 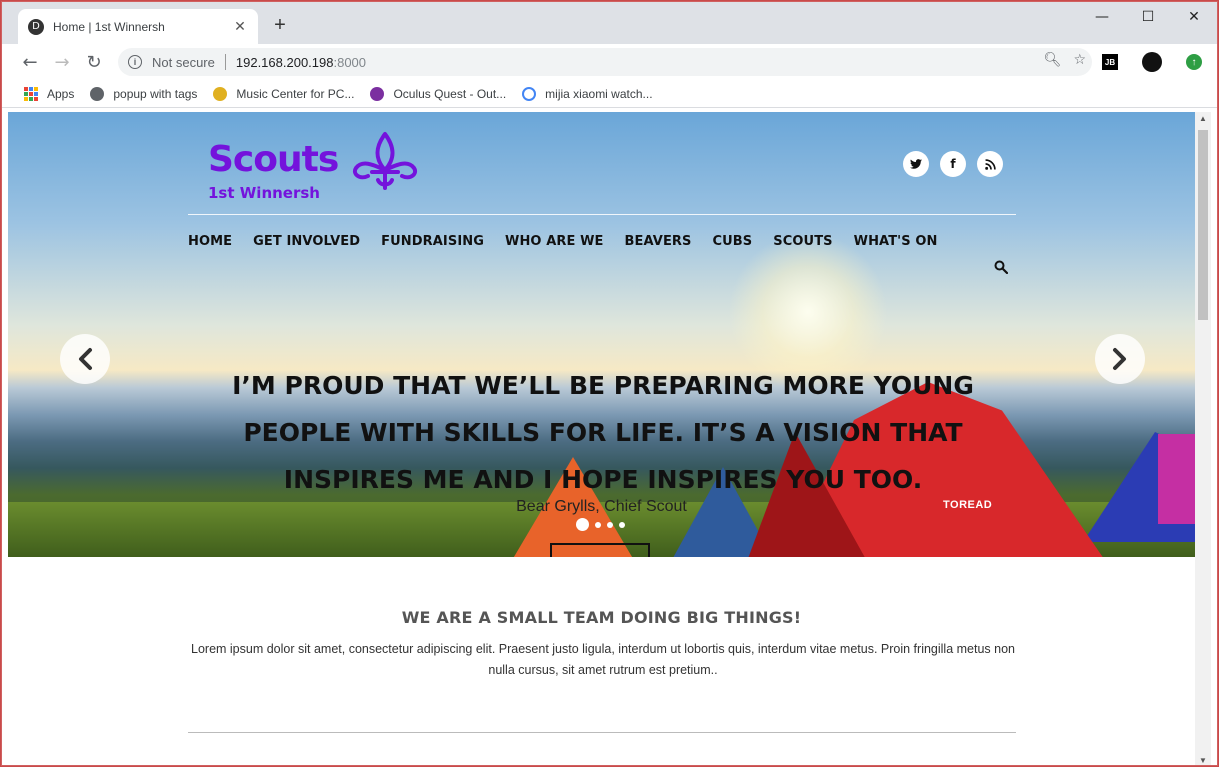 I want to click on url-host: 192.168.200.198, so click(x=284, y=62).